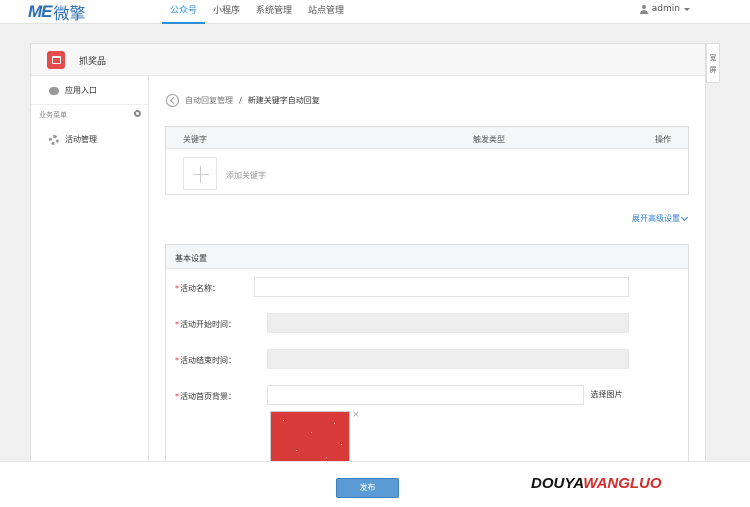 Image resolution: width=750 pixels, height=507 pixels. I want to click on breadcrumb-parent: 自动回复管理, so click(209, 100).